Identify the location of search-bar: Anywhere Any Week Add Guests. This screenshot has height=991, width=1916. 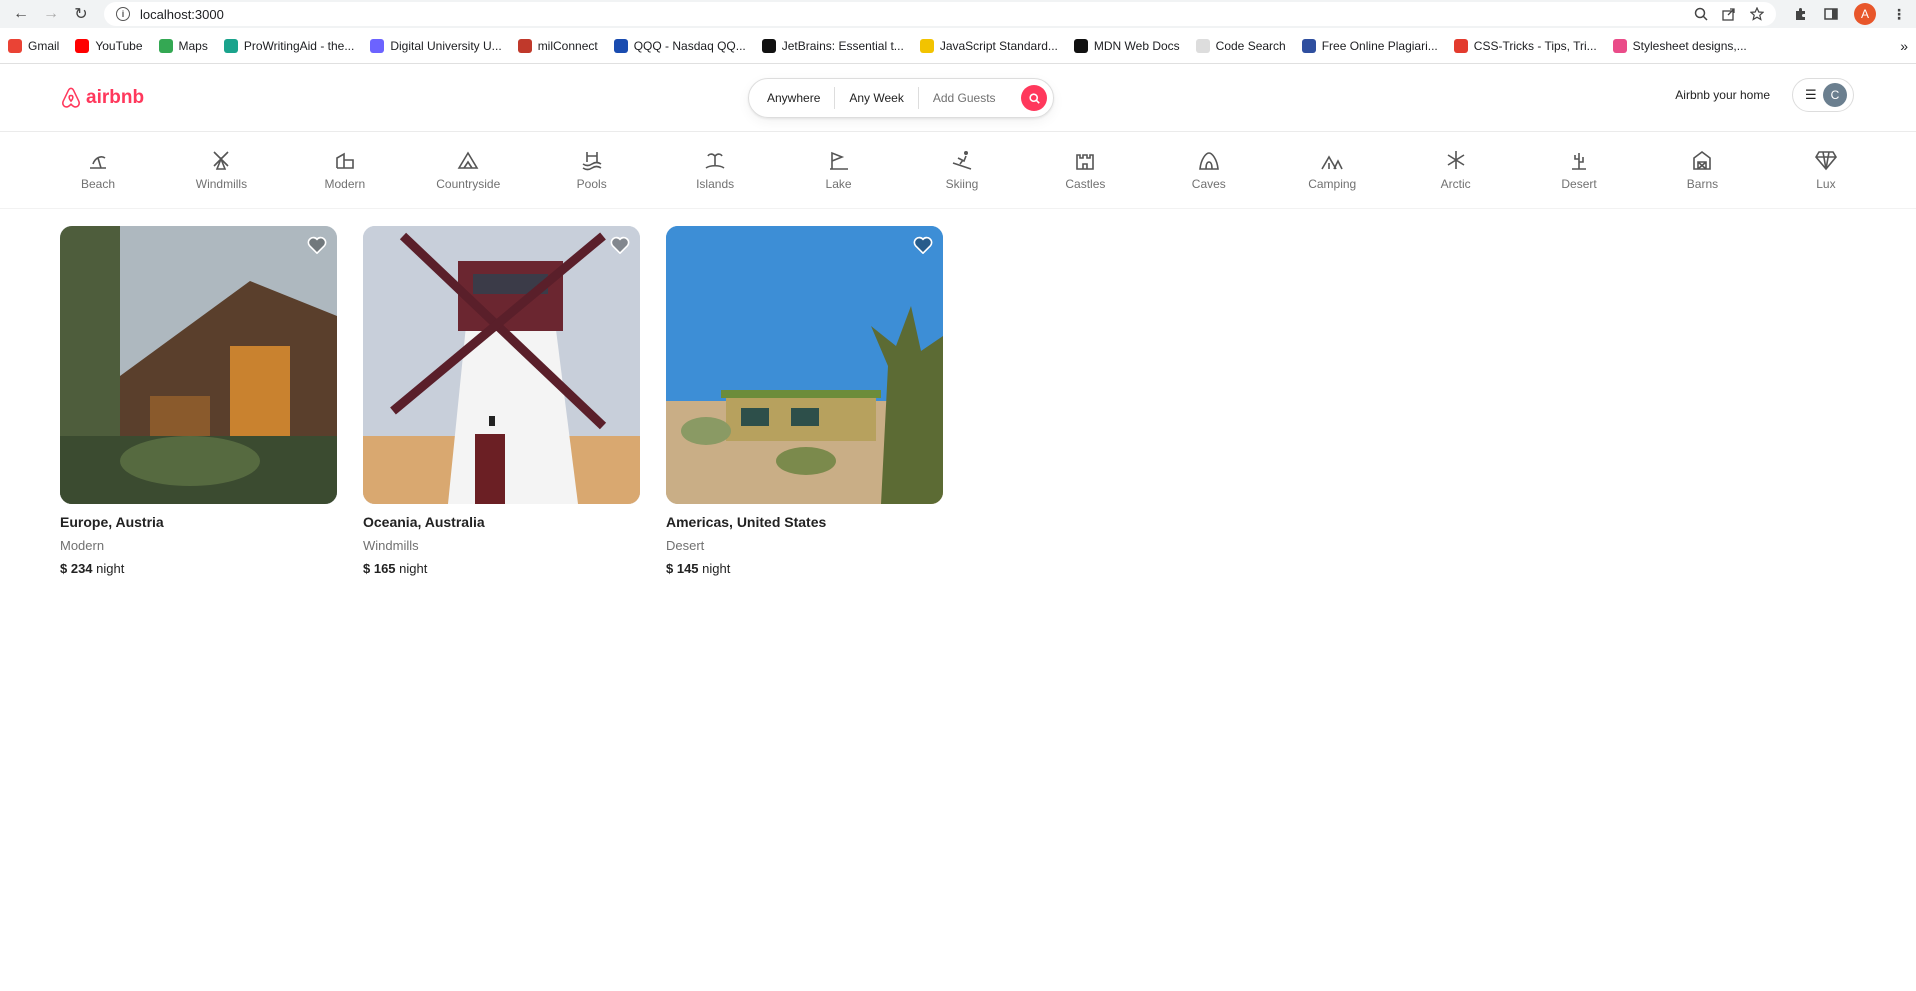
(901, 98).